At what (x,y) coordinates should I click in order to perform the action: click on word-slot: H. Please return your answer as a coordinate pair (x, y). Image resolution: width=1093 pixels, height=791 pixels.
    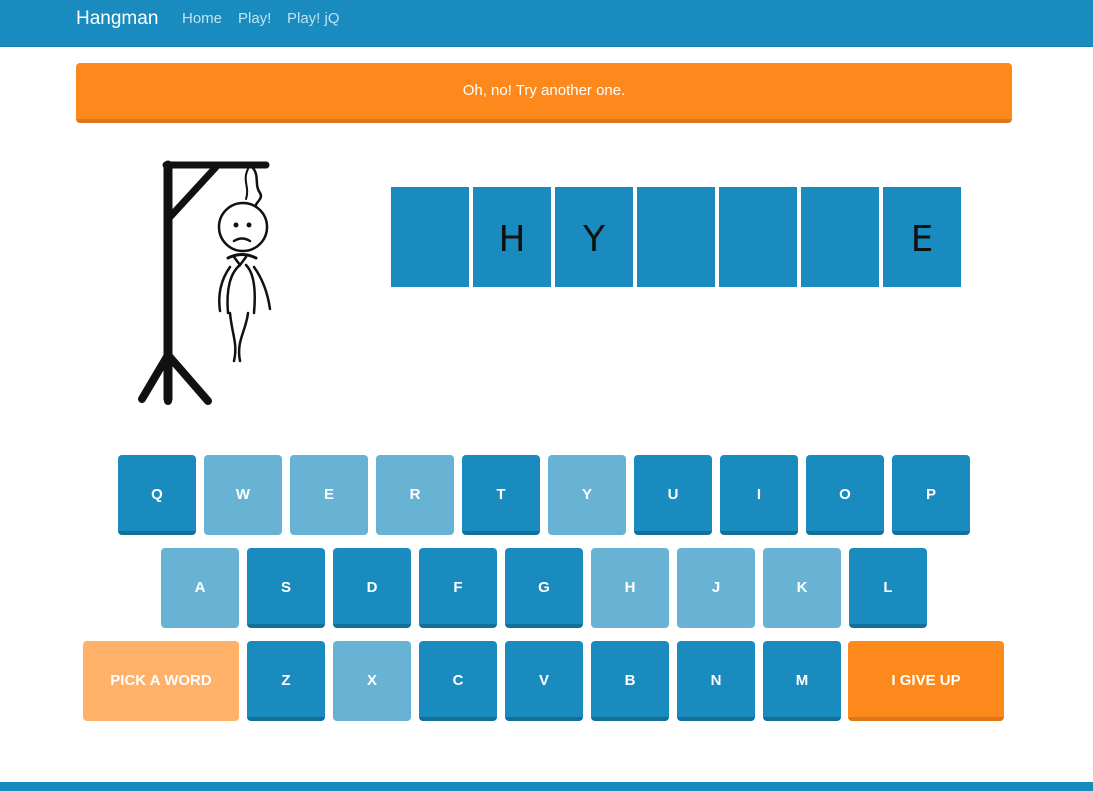
    Looking at the image, I should click on (512, 237).